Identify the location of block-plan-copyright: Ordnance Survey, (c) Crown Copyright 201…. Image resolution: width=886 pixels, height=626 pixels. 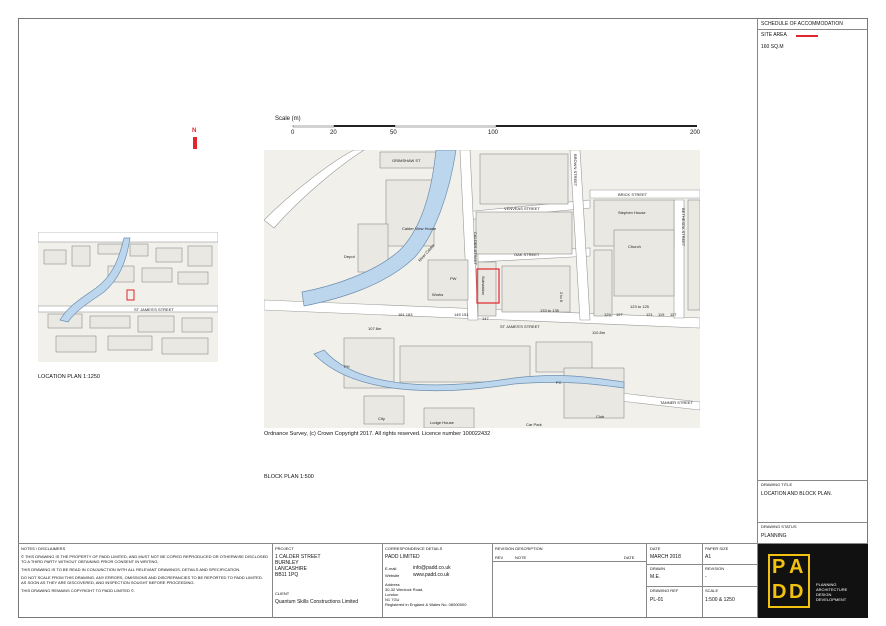
(377, 434).